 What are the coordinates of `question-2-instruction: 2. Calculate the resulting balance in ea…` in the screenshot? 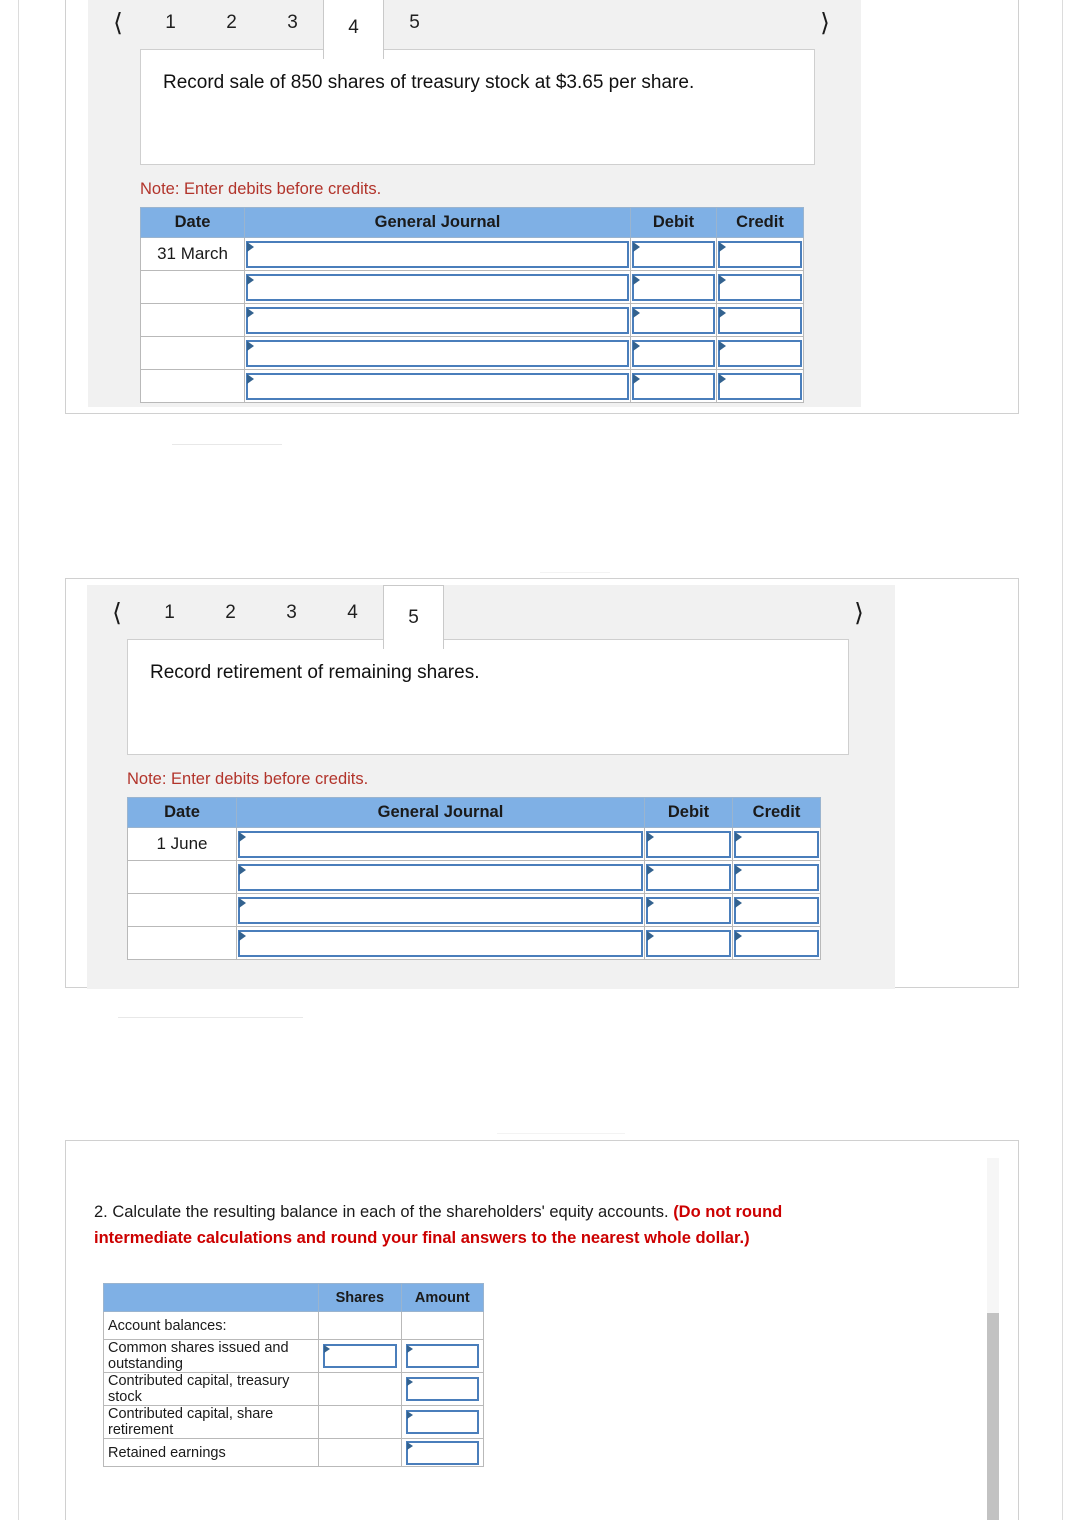 It's located at (474, 1225).